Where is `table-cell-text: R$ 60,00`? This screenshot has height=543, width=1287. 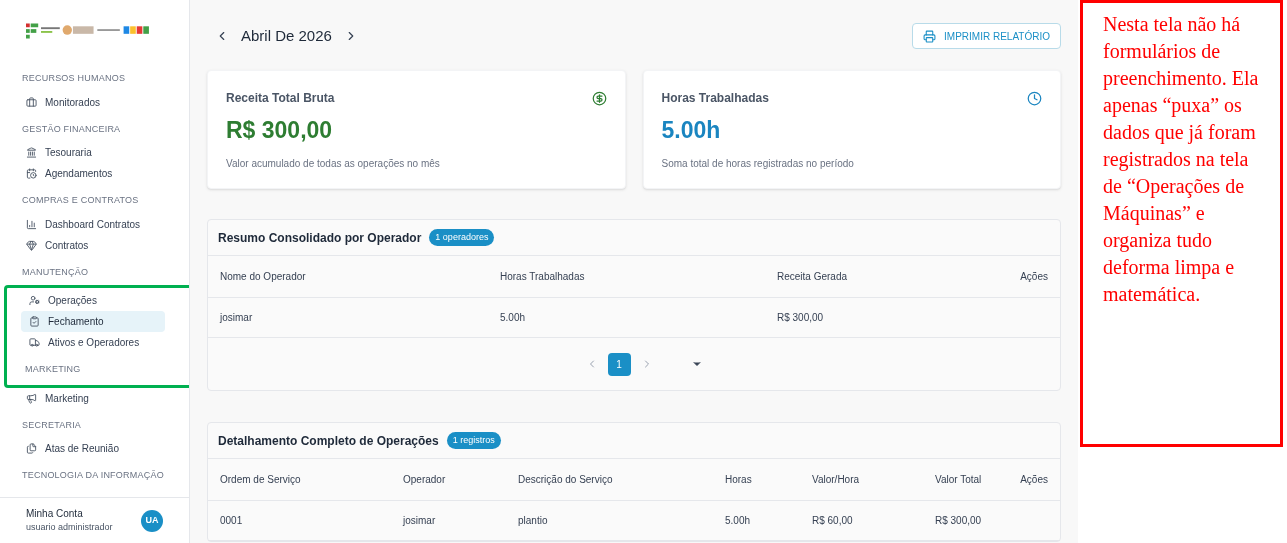 table-cell-text: R$ 60,00 is located at coordinates (833, 521).